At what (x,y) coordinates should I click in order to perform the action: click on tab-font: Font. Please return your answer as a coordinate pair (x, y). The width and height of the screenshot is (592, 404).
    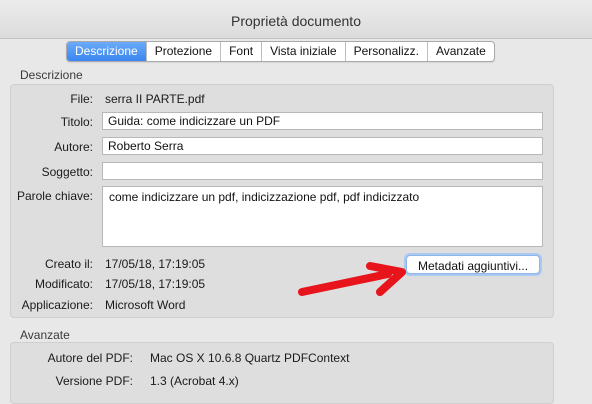
    Looking at the image, I should click on (242, 51).